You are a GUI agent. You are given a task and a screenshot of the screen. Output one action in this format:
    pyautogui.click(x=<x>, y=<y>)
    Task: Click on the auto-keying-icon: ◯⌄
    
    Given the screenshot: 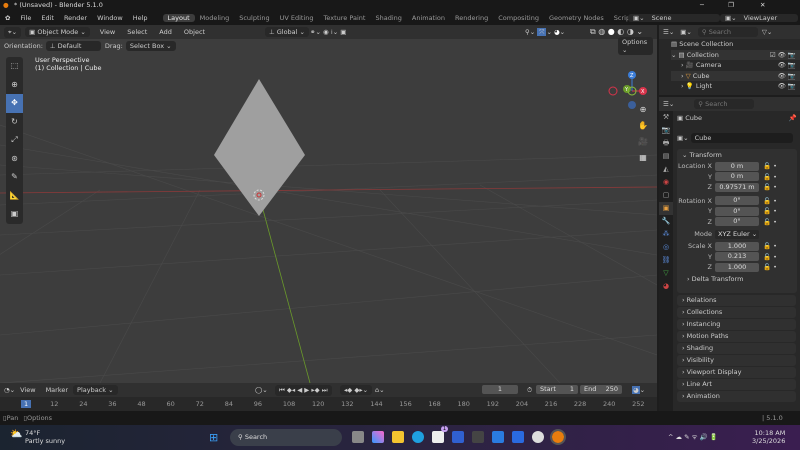 What is the action you would take?
    pyautogui.click(x=261, y=390)
    